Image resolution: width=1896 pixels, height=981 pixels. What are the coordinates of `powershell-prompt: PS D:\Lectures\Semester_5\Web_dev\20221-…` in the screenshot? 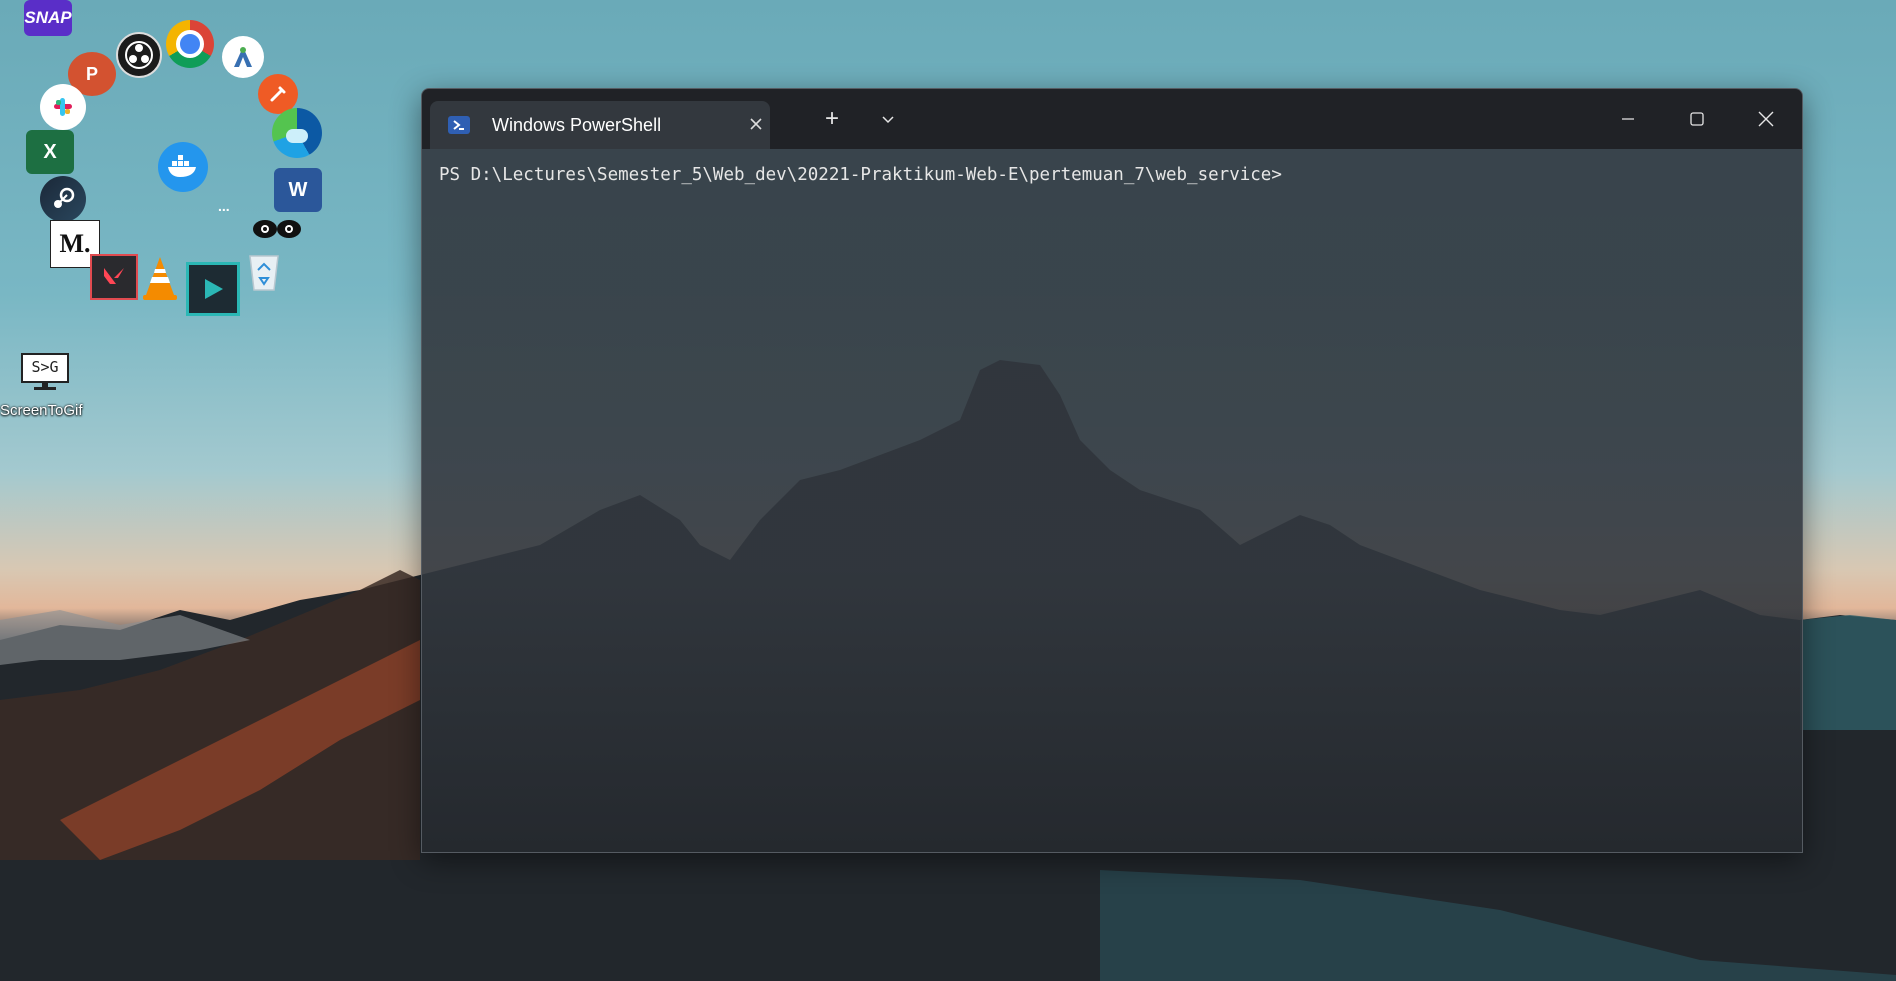 It's located at (860, 175).